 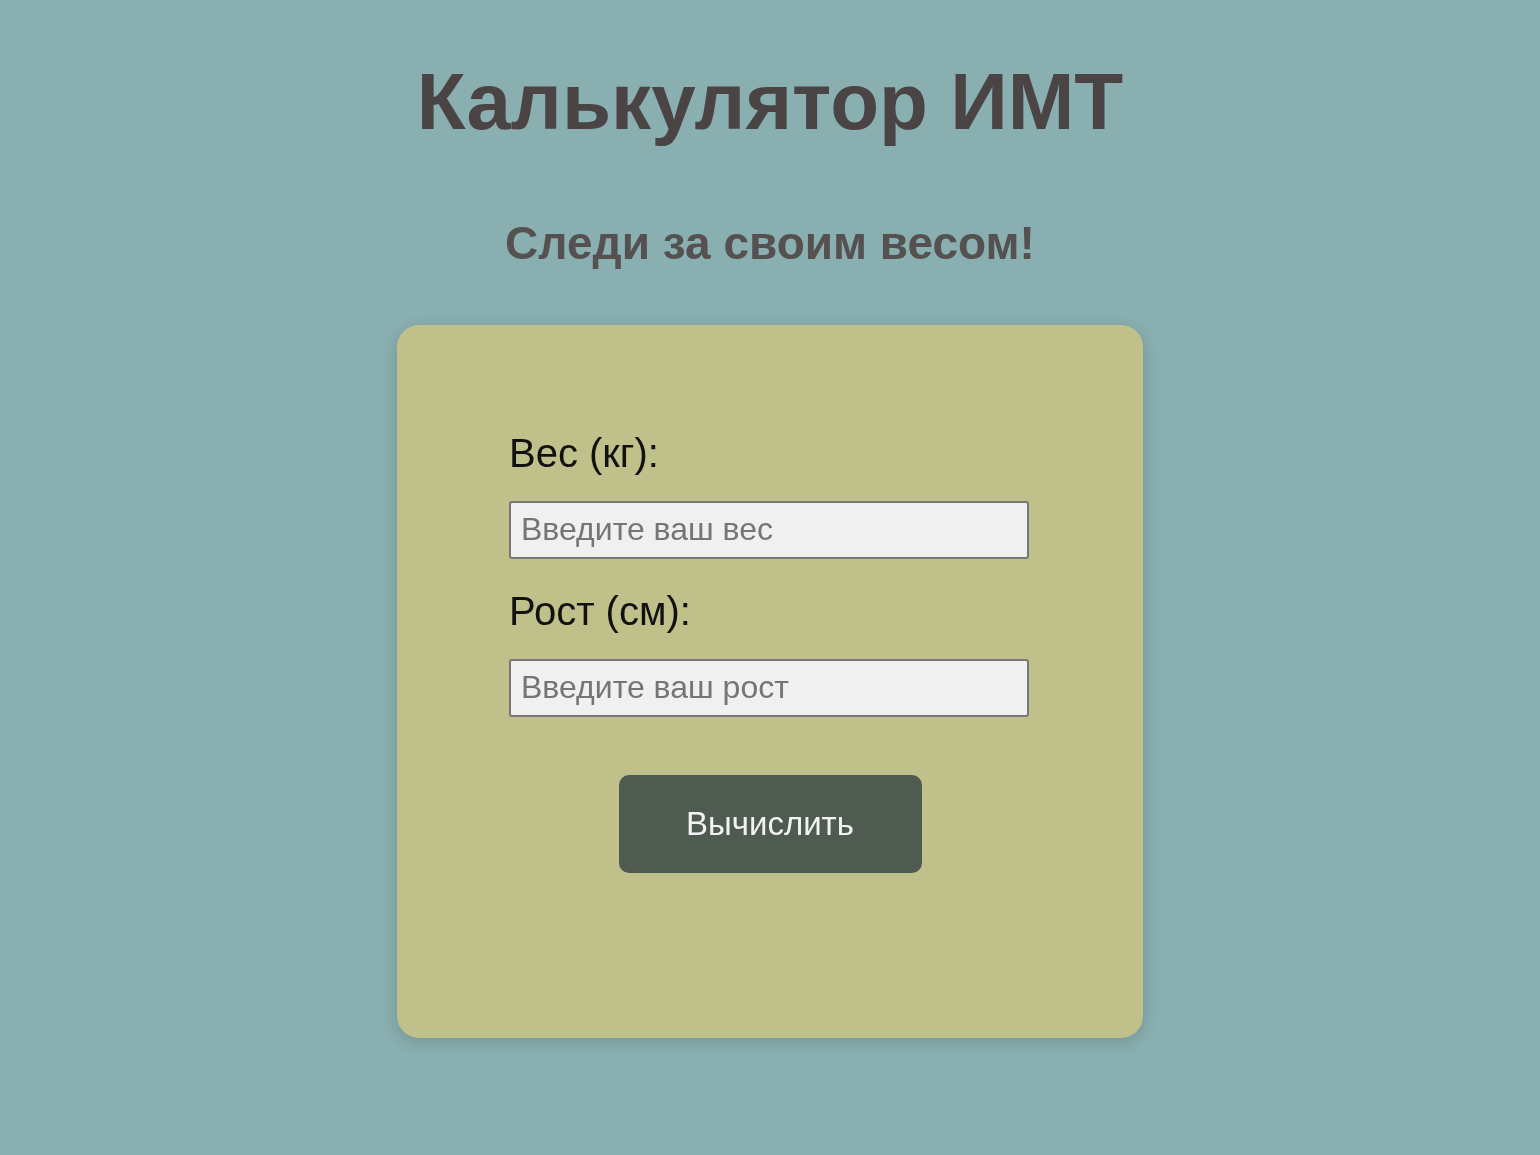 What do you see at coordinates (770, 243) in the screenshot?
I see `subtitle: Следи за своим весом!` at bounding box center [770, 243].